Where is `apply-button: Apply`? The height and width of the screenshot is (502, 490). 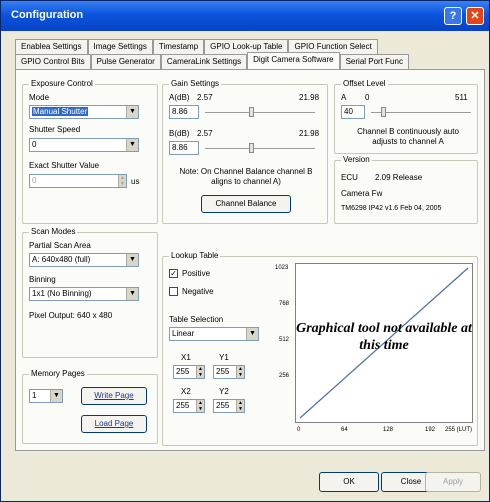
apply-button: Apply is located at coordinates (453, 482).